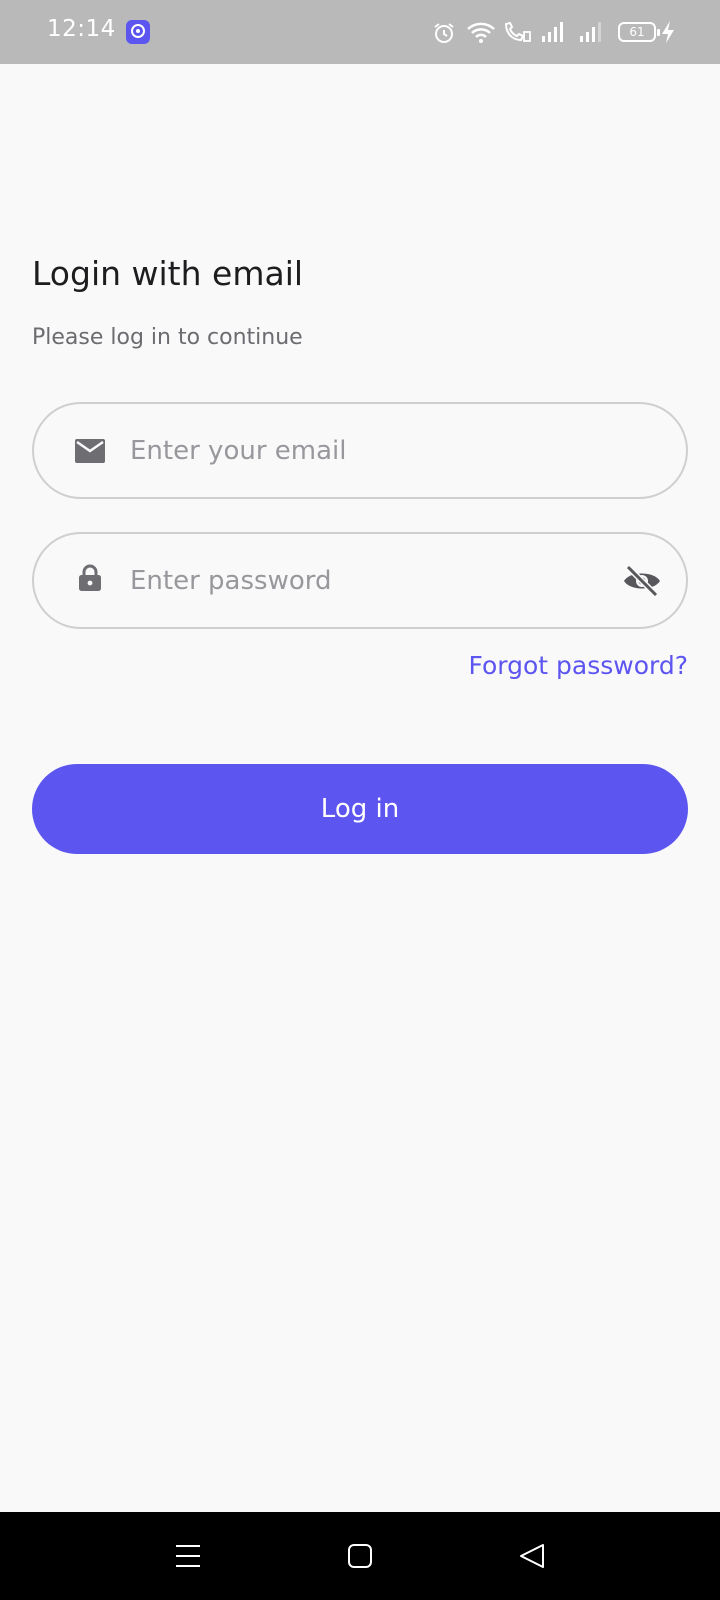 This screenshot has width=720, height=1600. I want to click on app-notification-icon, so click(138, 32).